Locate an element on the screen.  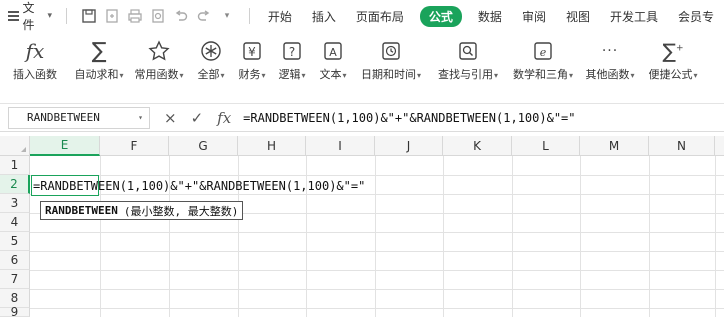
quick-formula-icon: ∑+ is located at coordinates (673, 51).